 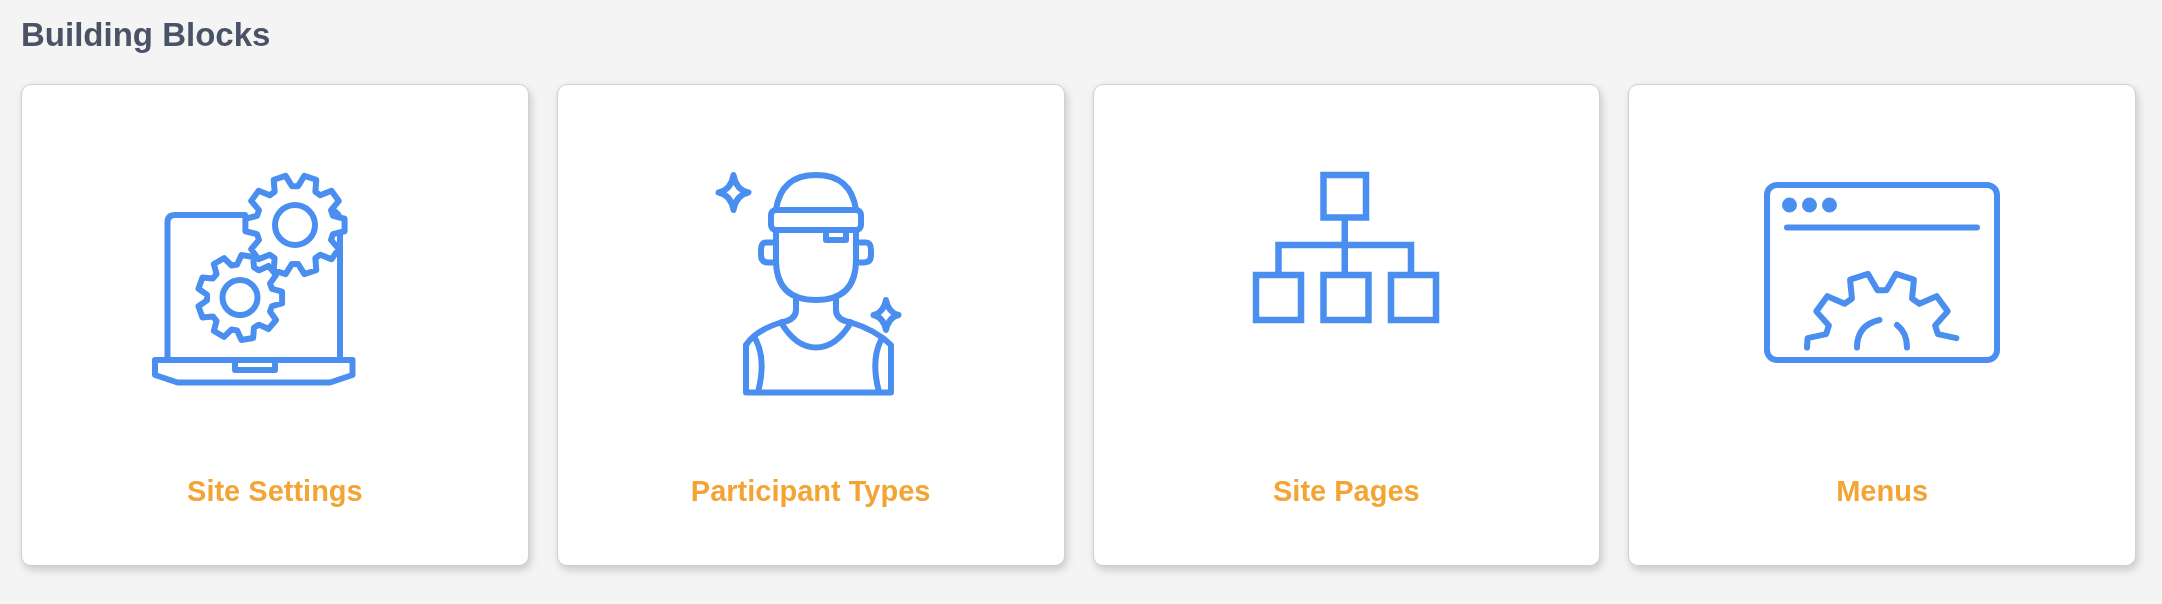 I want to click on card-label: Site Settings, so click(x=275, y=491).